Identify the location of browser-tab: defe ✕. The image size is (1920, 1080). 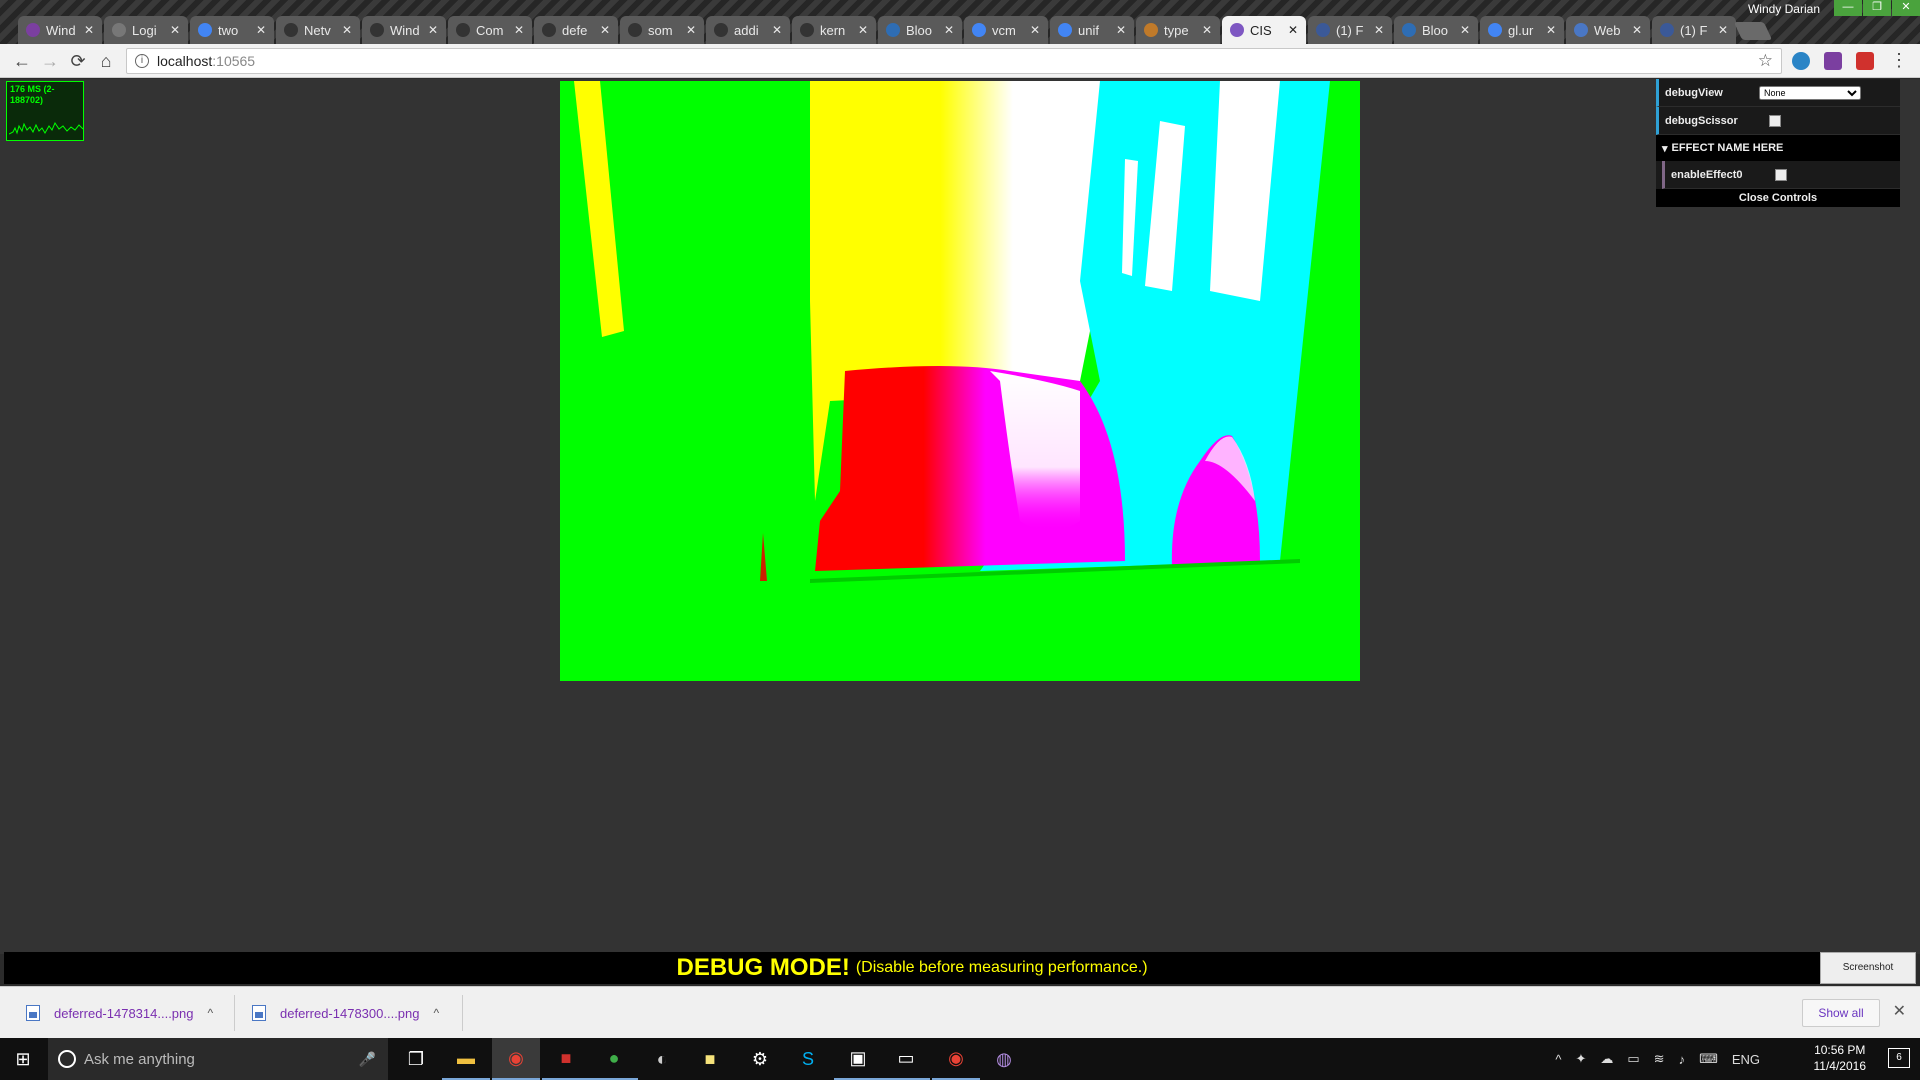
(576, 30).